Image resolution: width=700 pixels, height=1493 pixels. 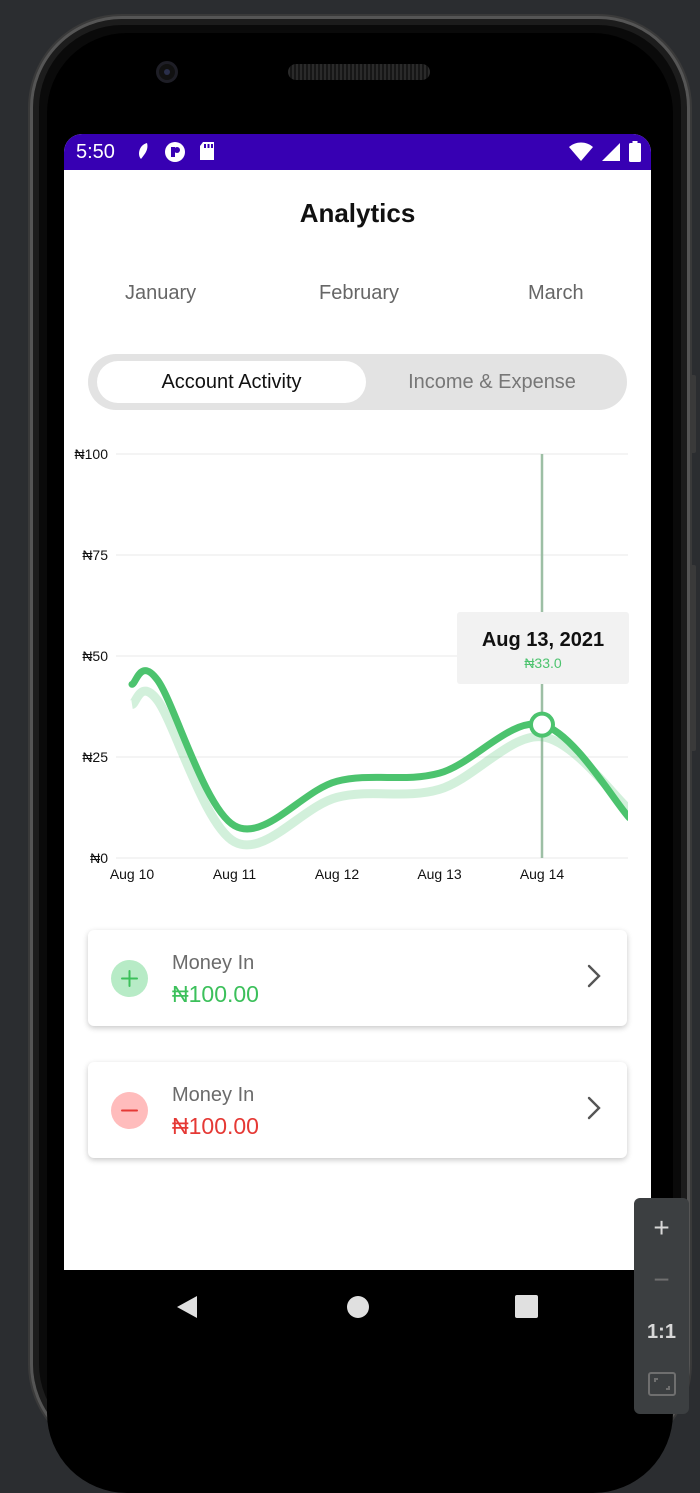 I want to click on app-notification-icon, so click(x=175, y=152).